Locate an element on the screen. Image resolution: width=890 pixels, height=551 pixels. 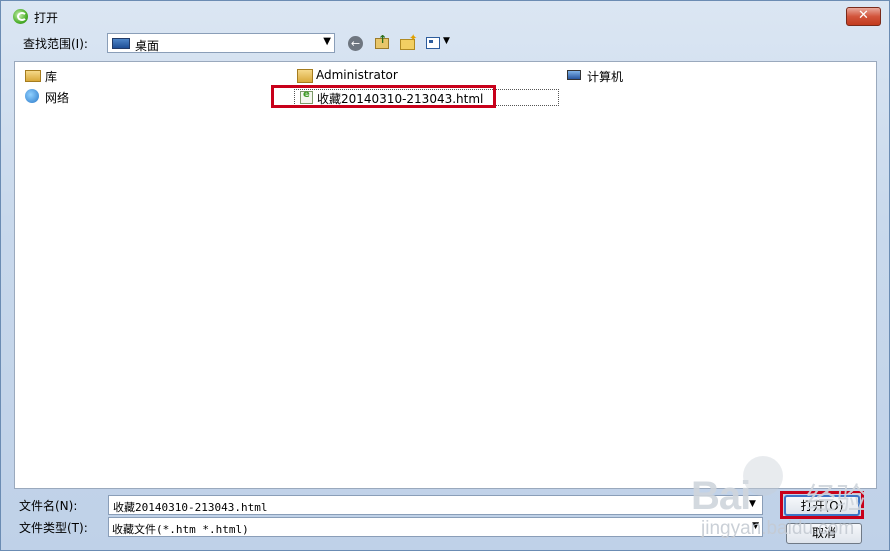
views-menu-icon is located at coordinates (433, 43).